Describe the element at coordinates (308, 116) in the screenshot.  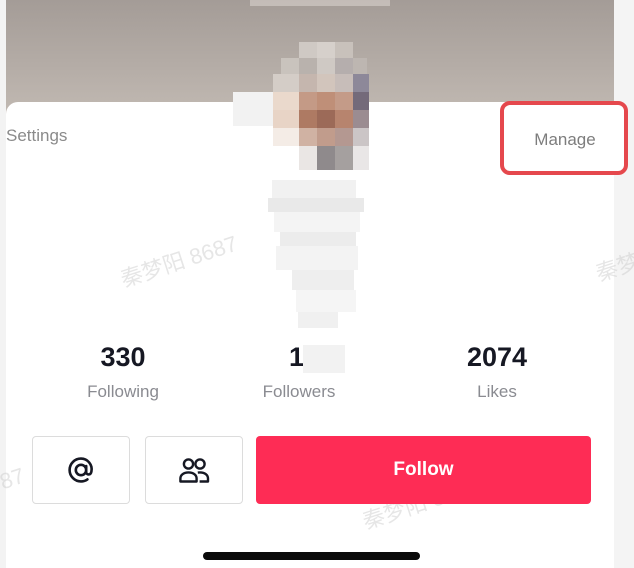
I see `avatar` at that location.